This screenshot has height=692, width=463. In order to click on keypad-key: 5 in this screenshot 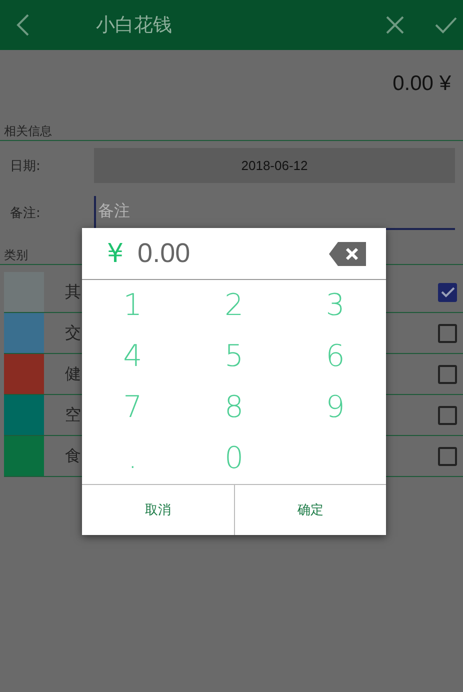, I will do `click(234, 356)`.